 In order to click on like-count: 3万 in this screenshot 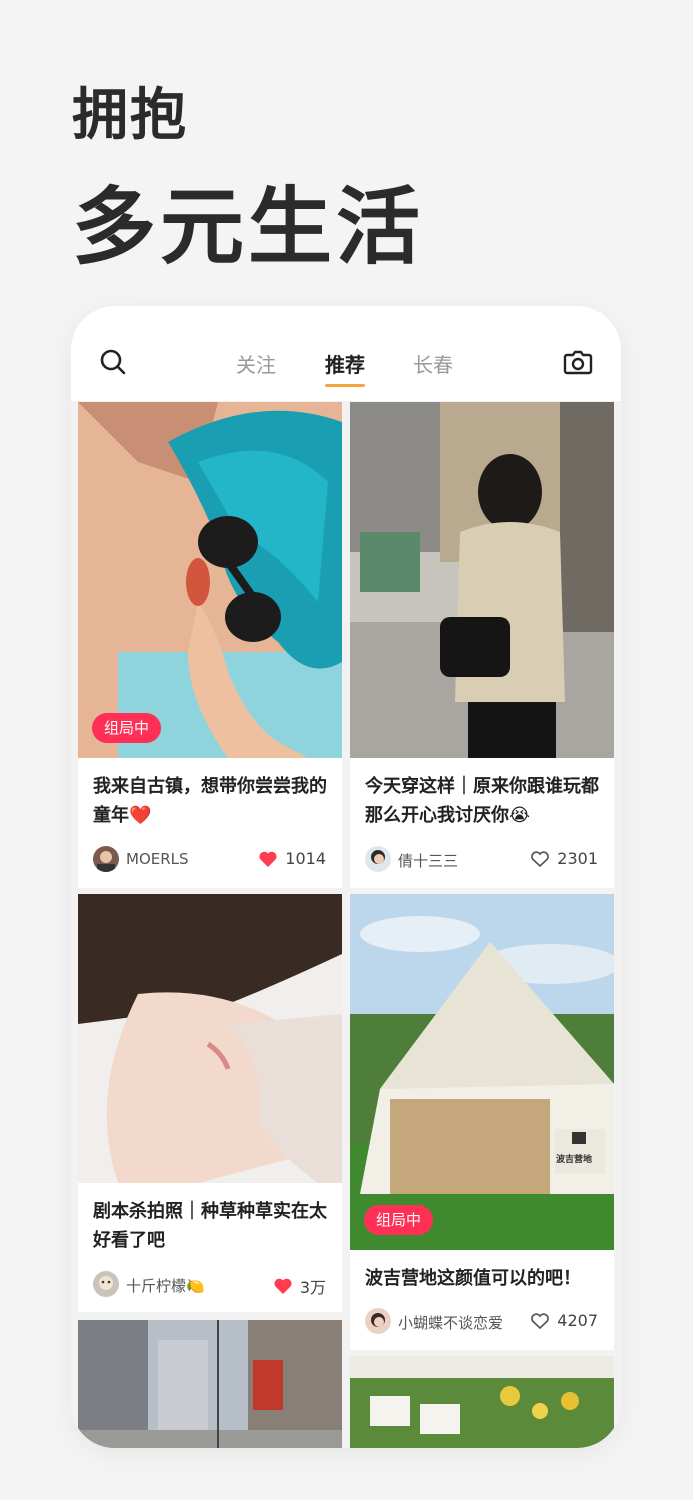, I will do `click(312, 1287)`.